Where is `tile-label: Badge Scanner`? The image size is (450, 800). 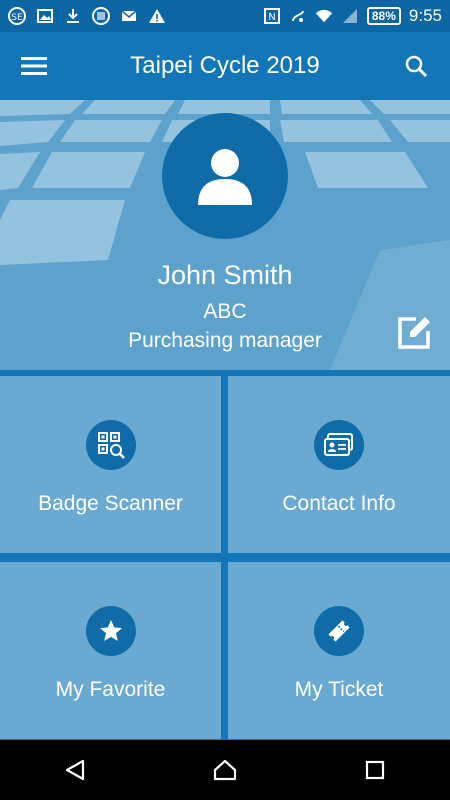
tile-label: Badge Scanner is located at coordinates (110, 503).